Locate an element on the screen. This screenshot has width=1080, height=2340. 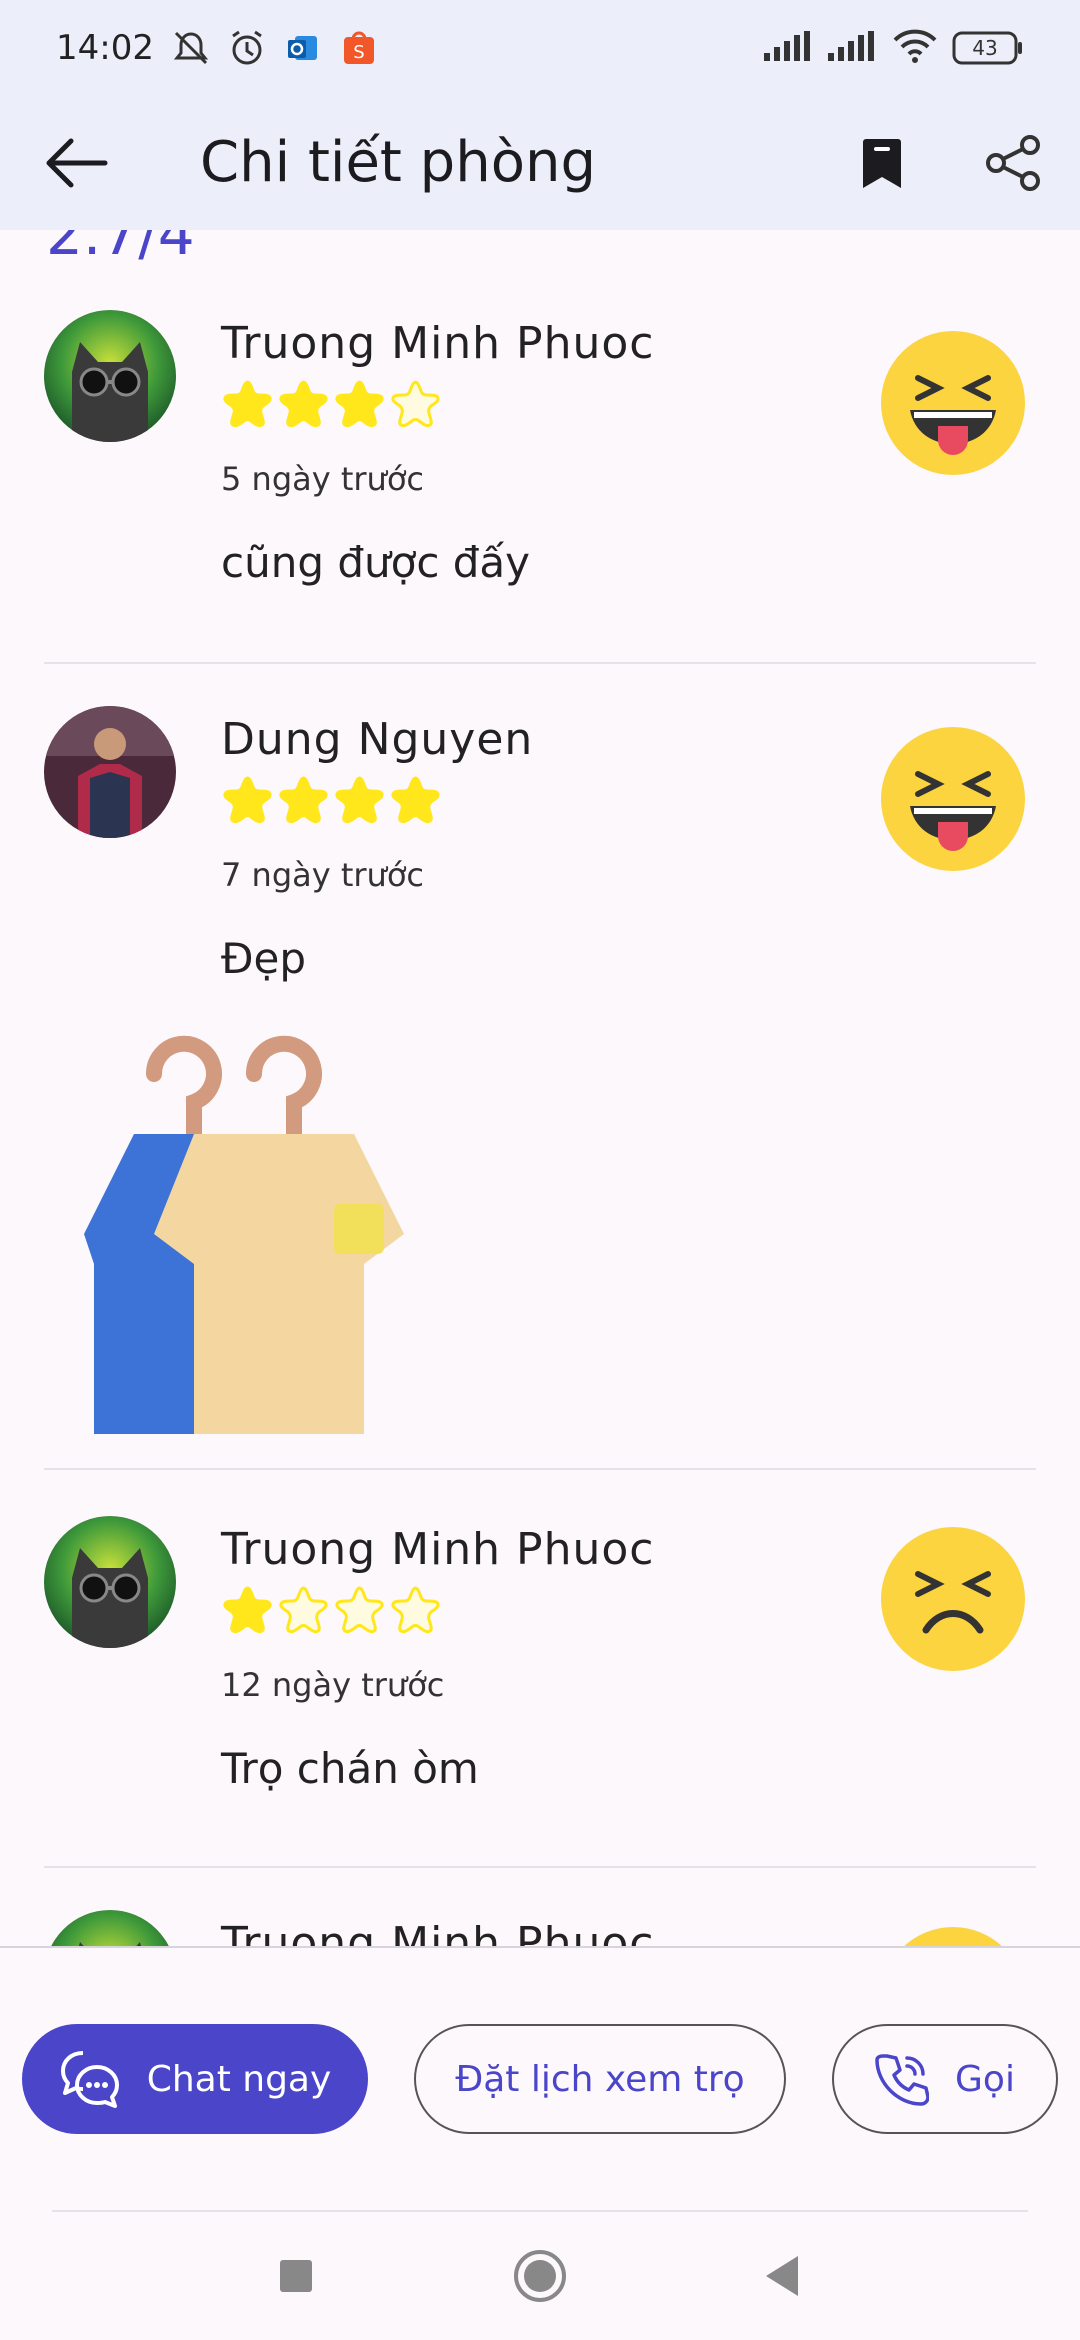
shopee-icon: S is located at coordinates (359, 48).